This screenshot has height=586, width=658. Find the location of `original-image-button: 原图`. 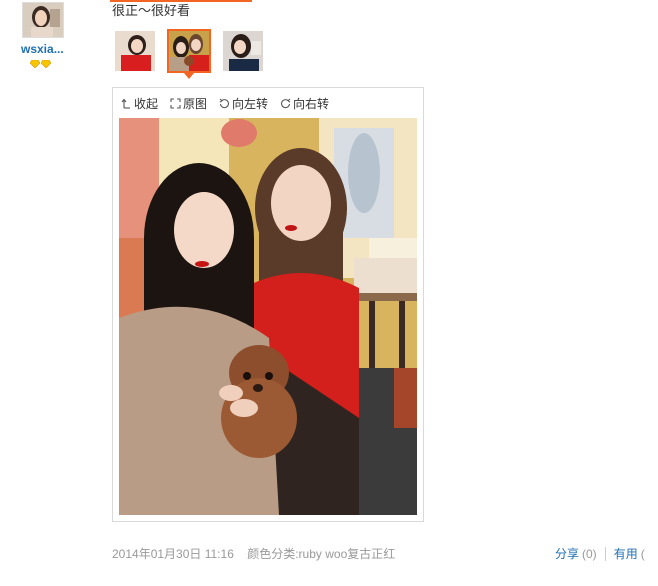

original-image-button: 原图 is located at coordinates (188, 103).